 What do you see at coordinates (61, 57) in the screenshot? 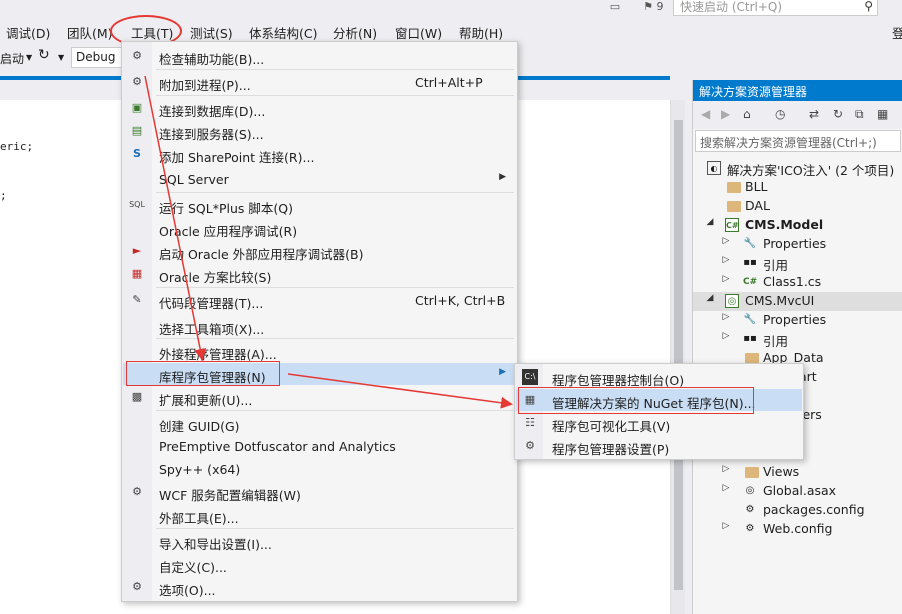
I see `refresh-dropdown-icon: ▼` at bounding box center [61, 57].